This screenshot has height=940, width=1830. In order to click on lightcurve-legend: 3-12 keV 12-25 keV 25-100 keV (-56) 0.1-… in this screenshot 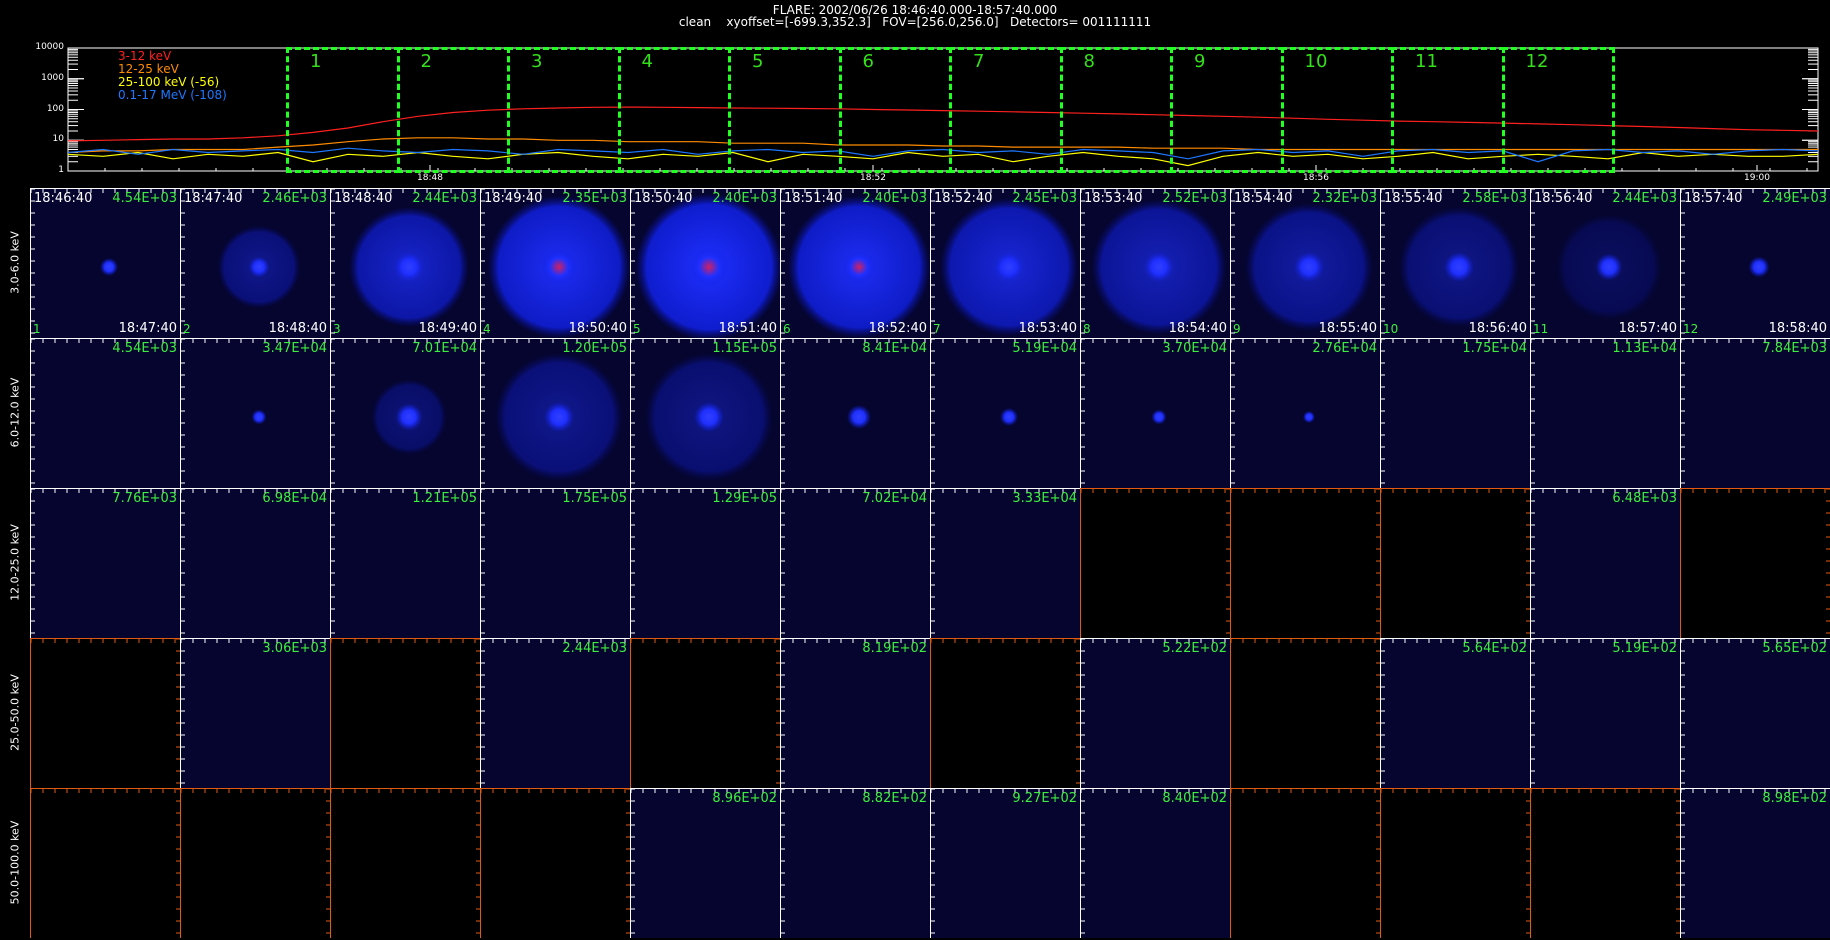, I will do `click(172, 76)`.